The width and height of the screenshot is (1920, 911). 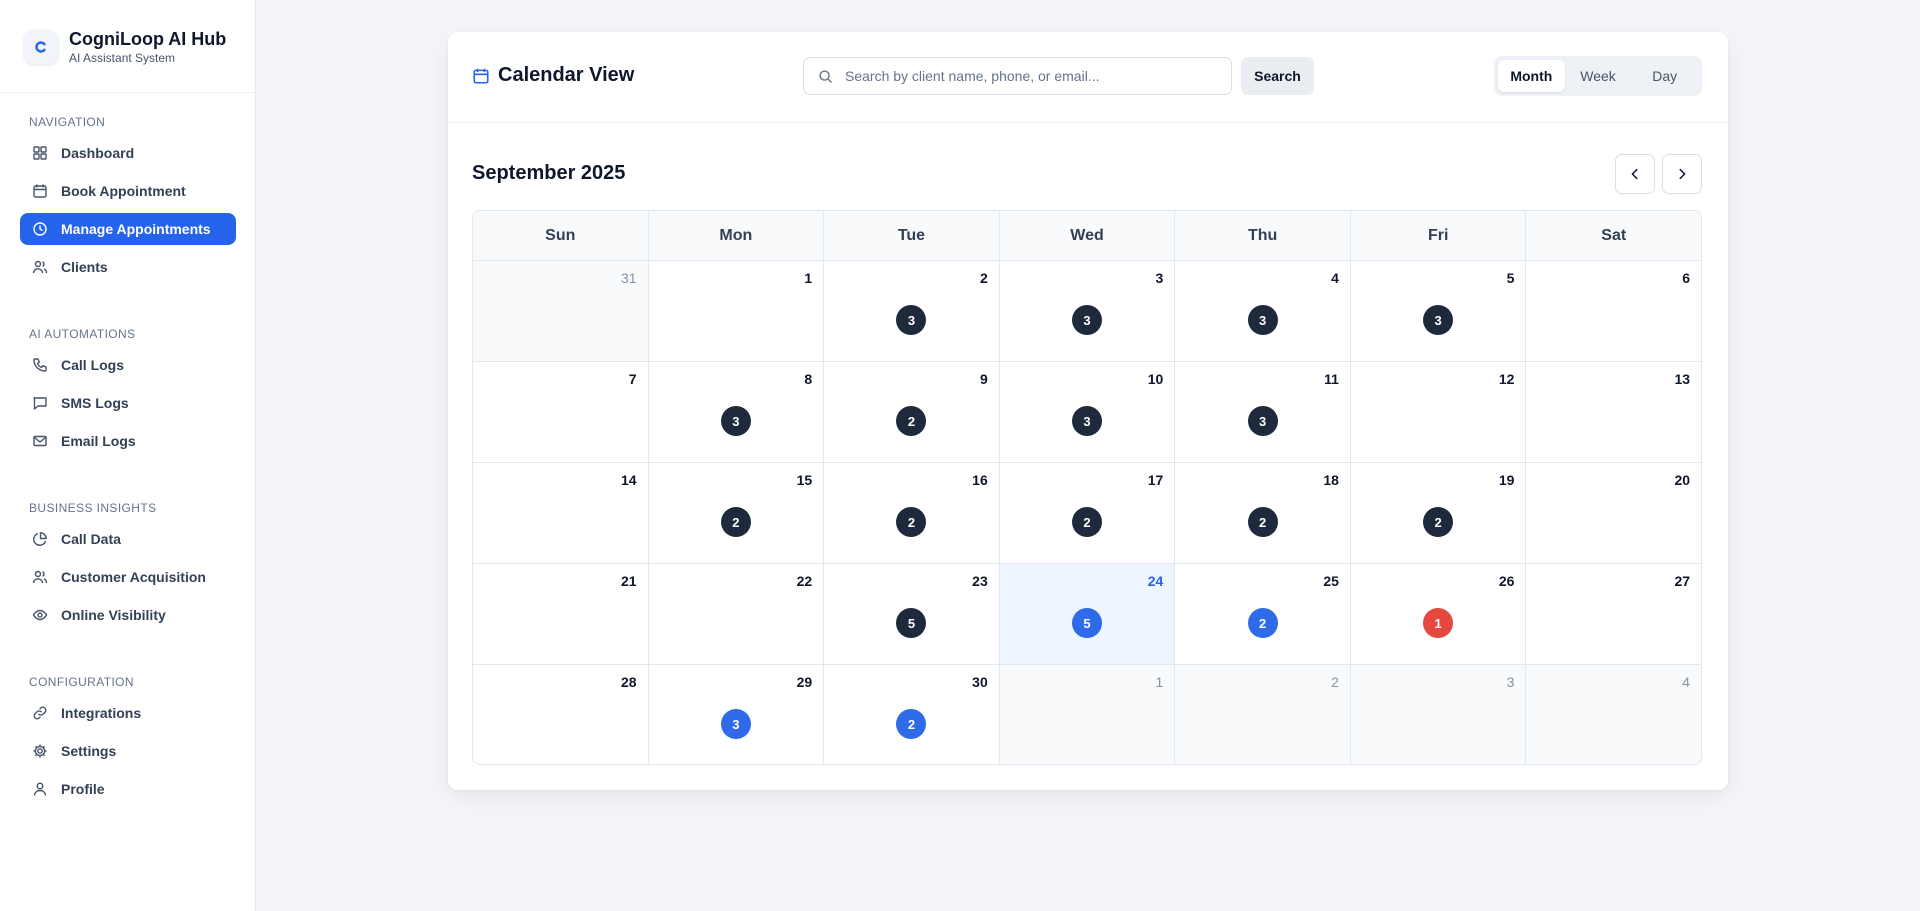 I want to click on calendar-day-cell: 13, so click(x=1613, y=412).